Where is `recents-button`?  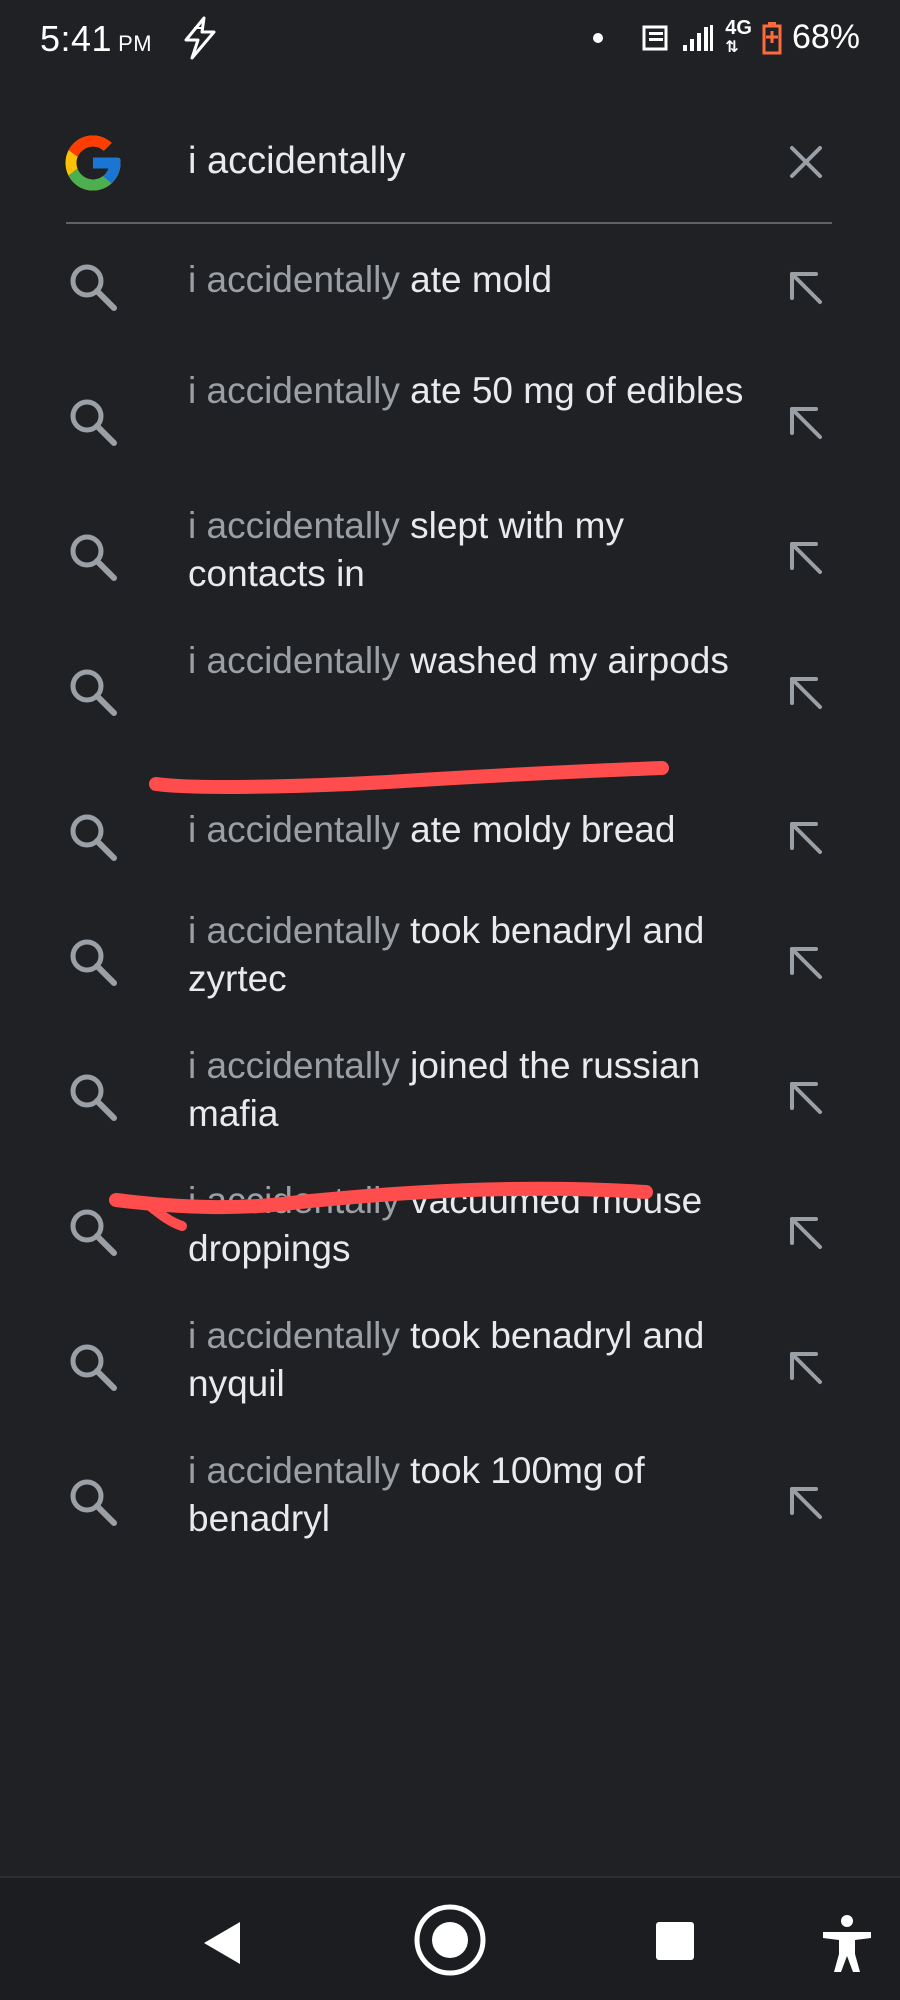 recents-button is located at coordinates (675, 1941).